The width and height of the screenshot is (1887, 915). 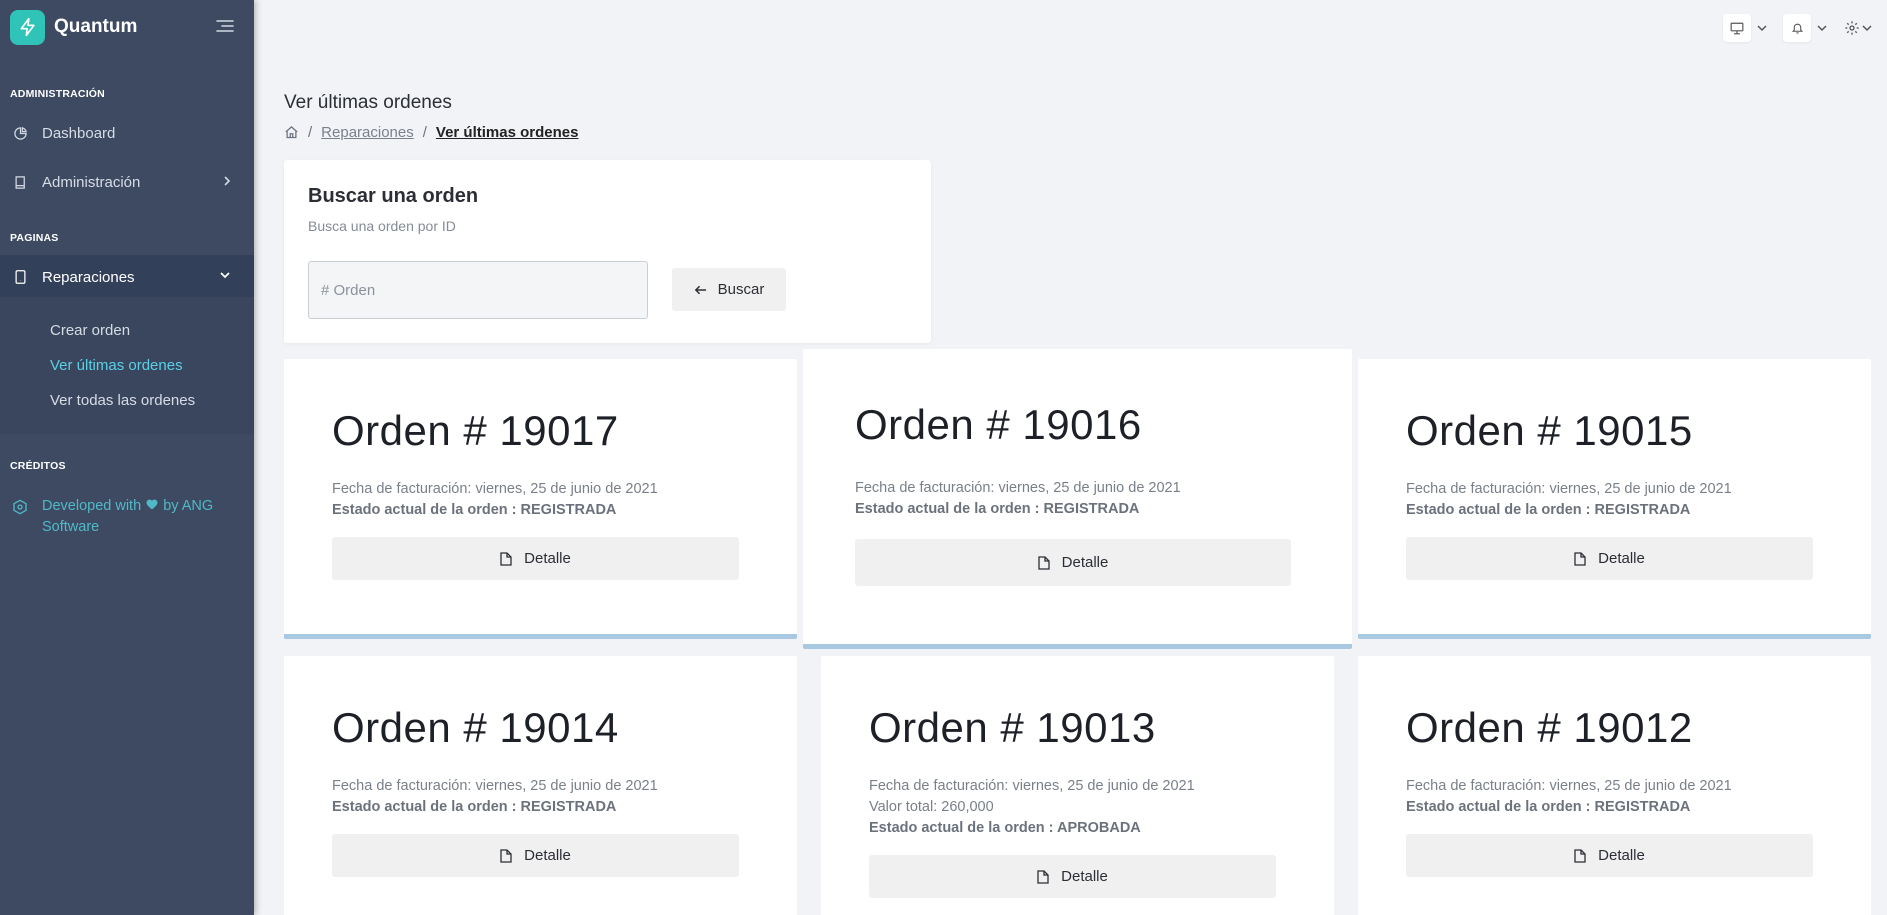 What do you see at coordinates (91, 182) in the screenshot?
I see `sidebar-item-label: Administración` at bounding box center [91, 182].